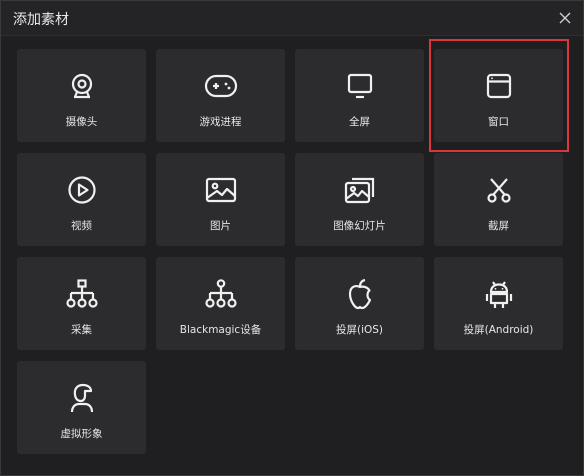 This screenshot has width=584, height=476. I want to click on tile-label: 游戏进程, so click(220, 122).